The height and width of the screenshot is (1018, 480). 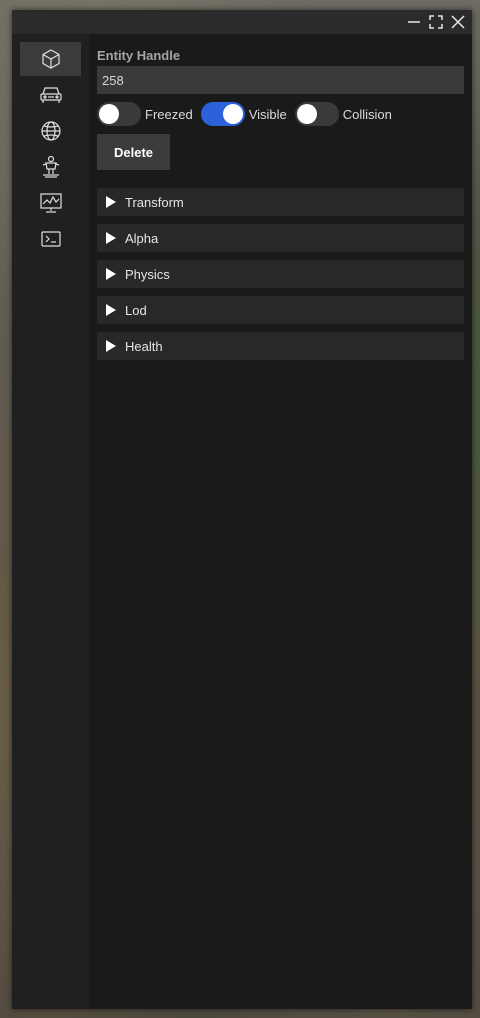 I want to click on car-icon, so click(x=50, y=95).